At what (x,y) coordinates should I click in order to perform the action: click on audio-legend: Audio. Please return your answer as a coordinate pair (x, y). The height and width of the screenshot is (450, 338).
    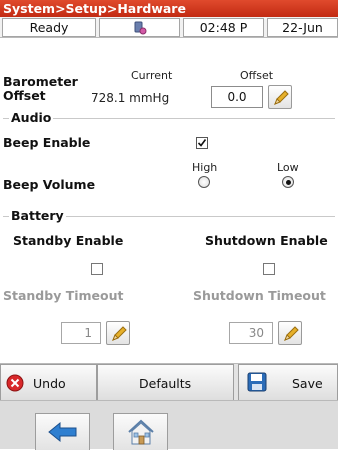
    Looking at the image, I should click on (31, 117).